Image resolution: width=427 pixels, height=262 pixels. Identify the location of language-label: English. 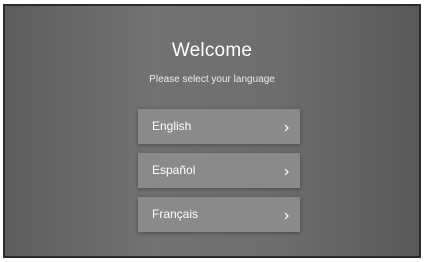
(172, 126).